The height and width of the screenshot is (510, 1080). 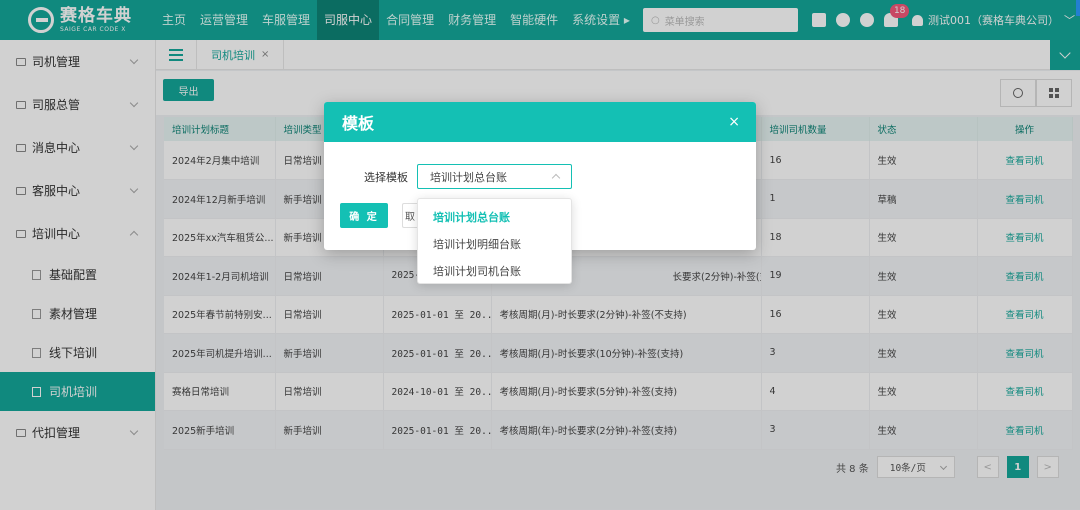 What do you see at coordinates (364, 215) in the screenshot?
I see `confirm-button: 确 定` at bounding box center [364, 215].